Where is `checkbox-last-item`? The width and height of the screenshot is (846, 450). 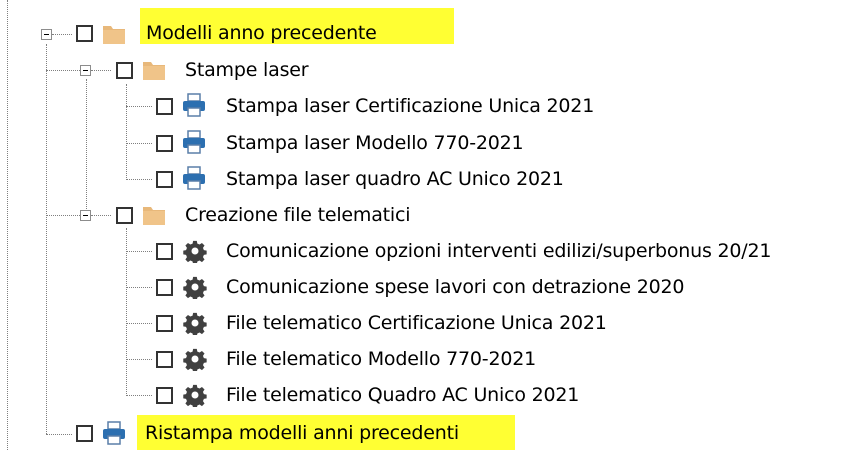 checkbox-last-item is located at coordinates (84, 433).